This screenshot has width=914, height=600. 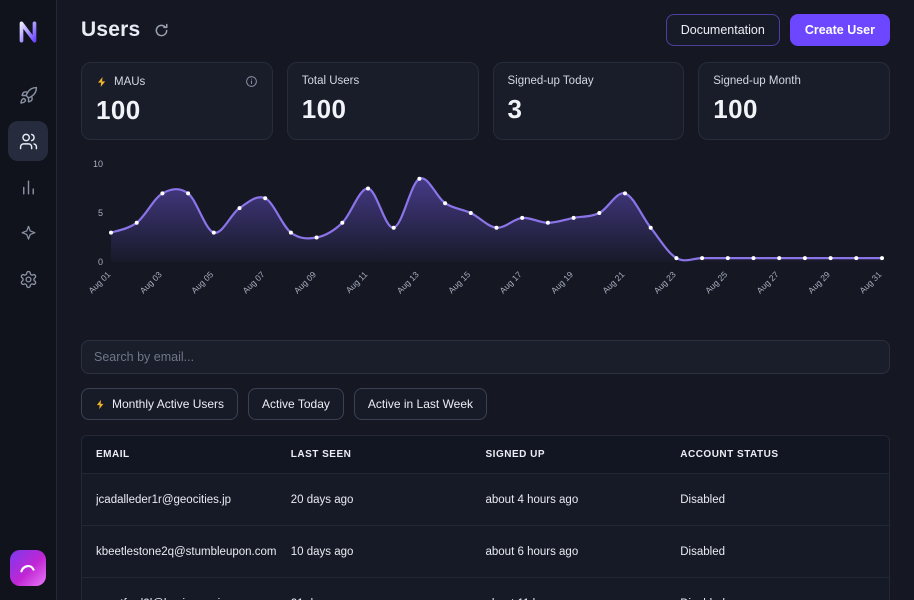 What do you see at coordinates (459, 282) in the screenshot?
I see `svg-text: Aug 15` at bounding box center [459, 282].